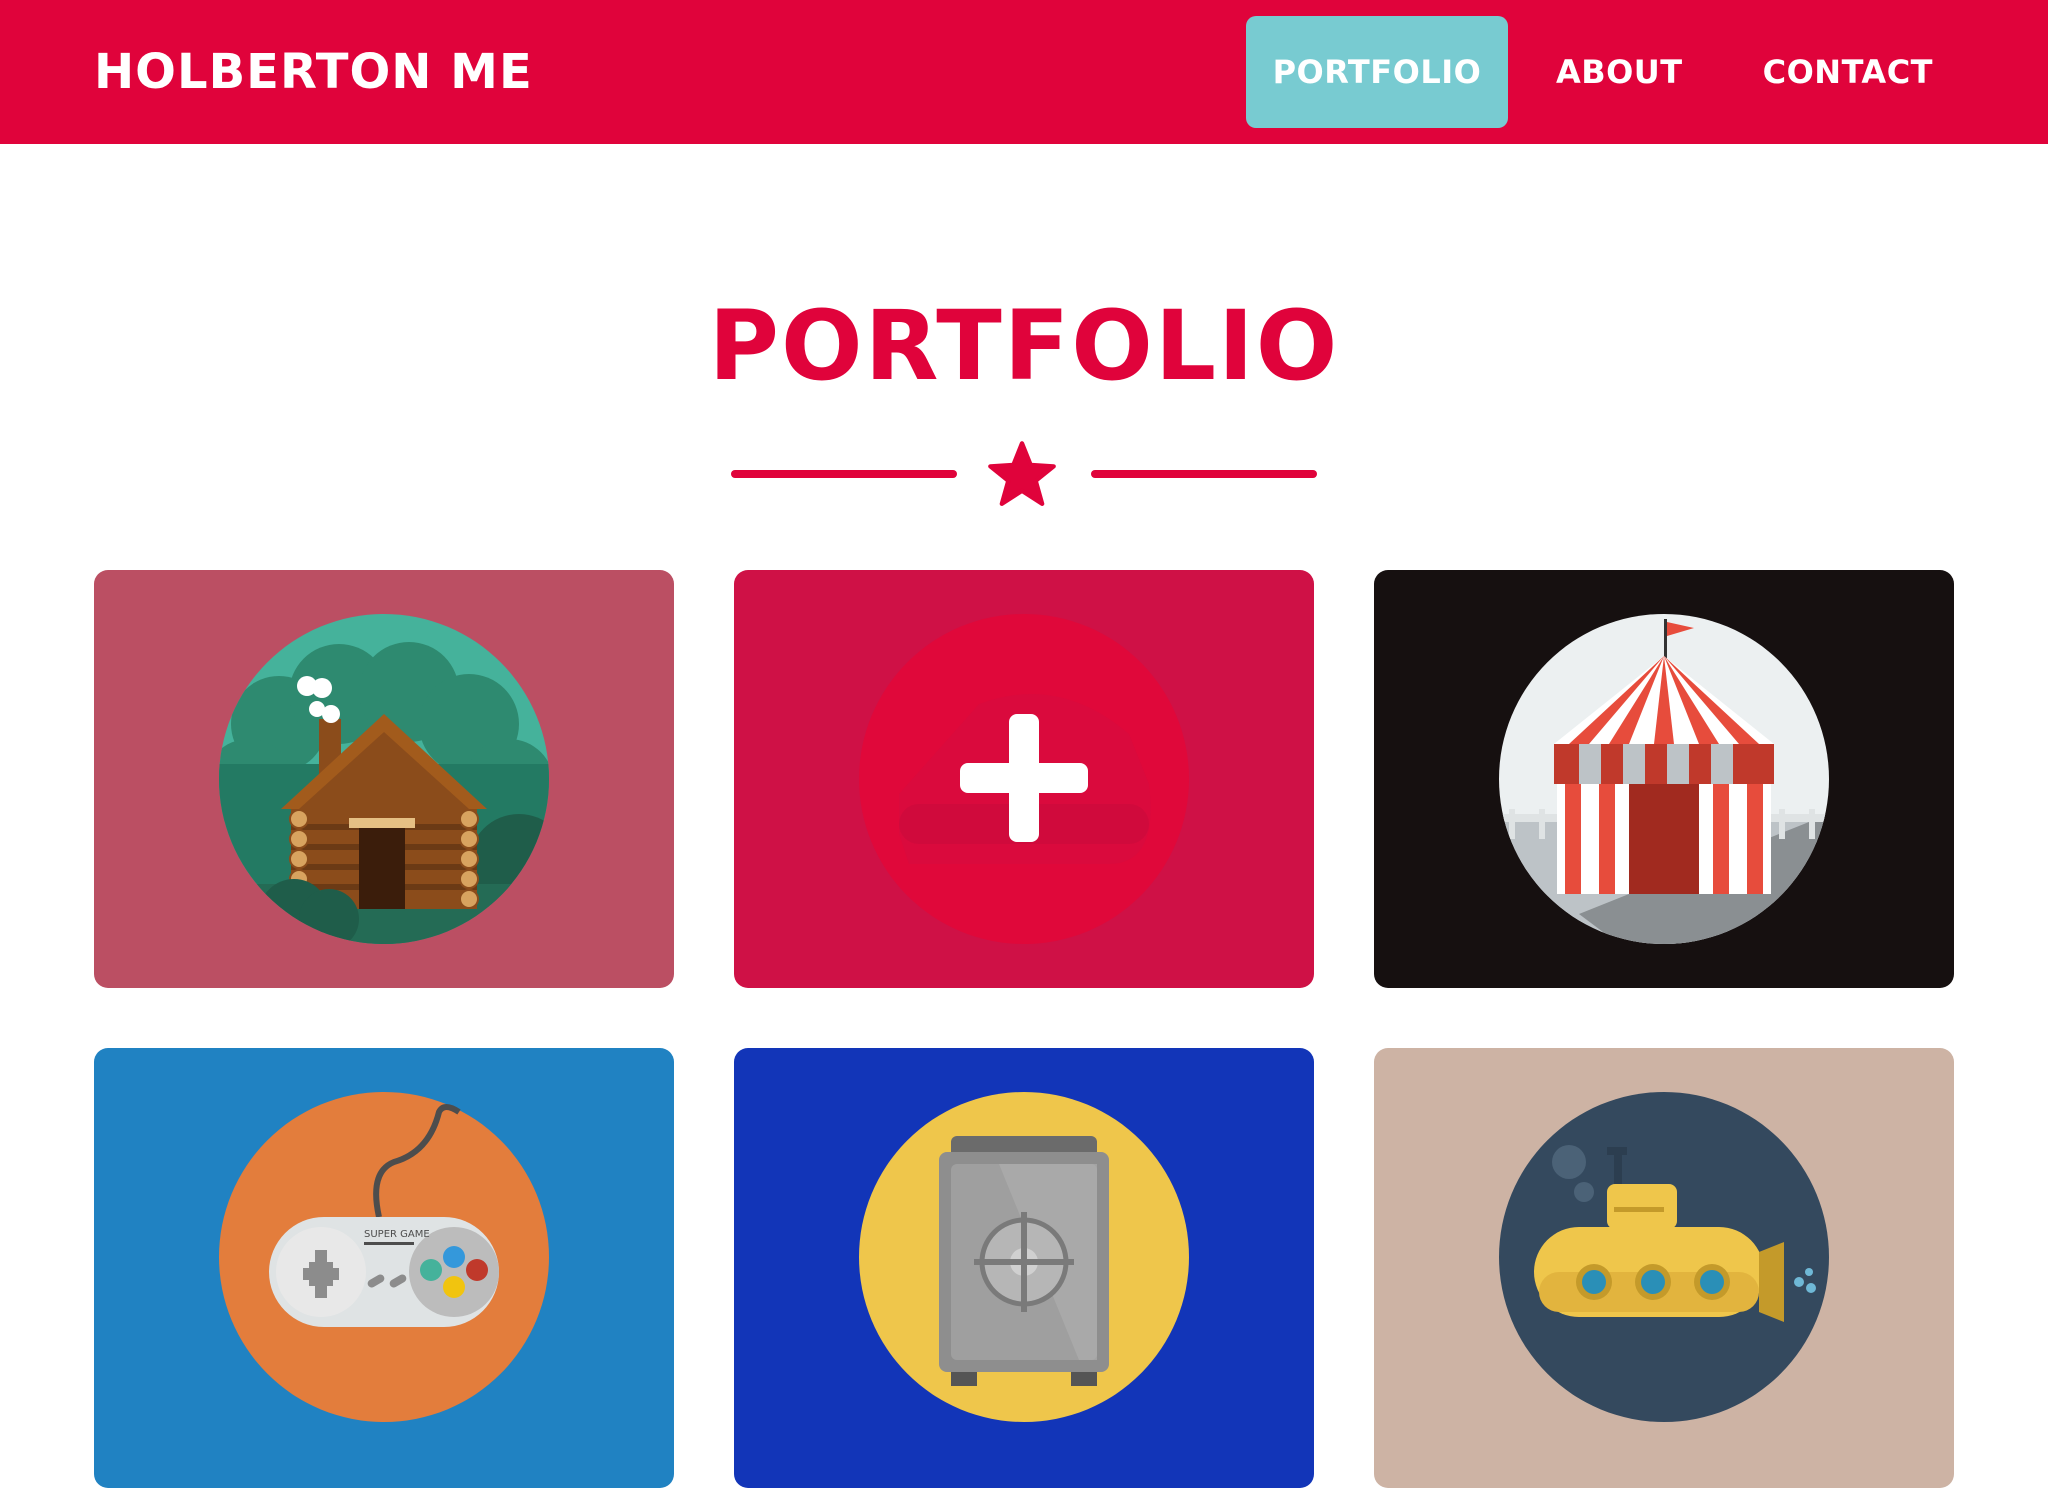 Image resolution: width=2048 pixels, height=1488 pixels. I want to click on submarine-icon, so click(1664, 1257).